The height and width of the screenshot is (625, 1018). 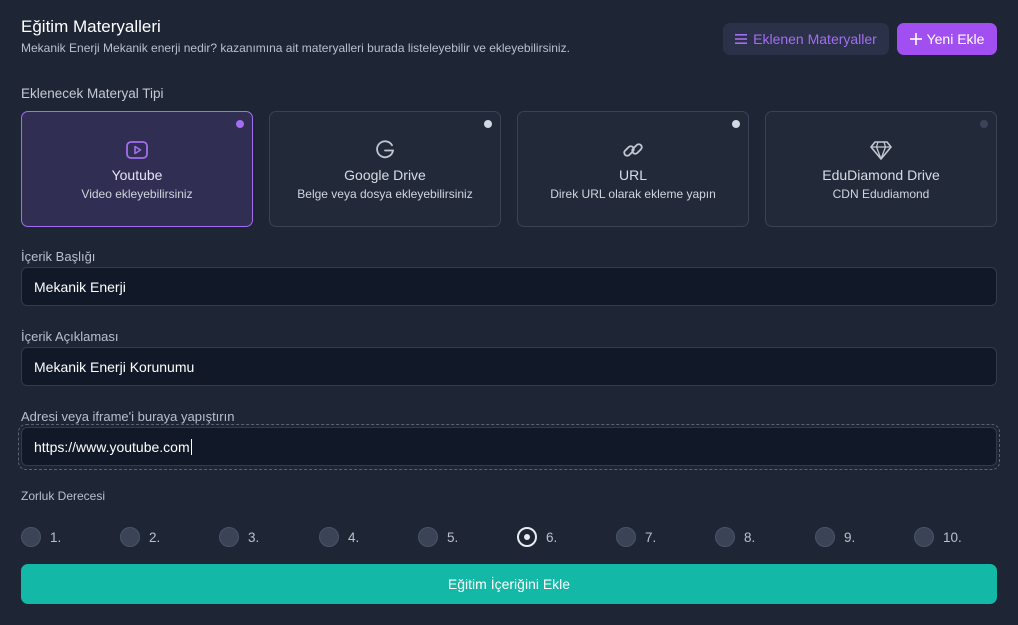 I want to click on difficulty-option-6: 6., so click(x=537, y=537).